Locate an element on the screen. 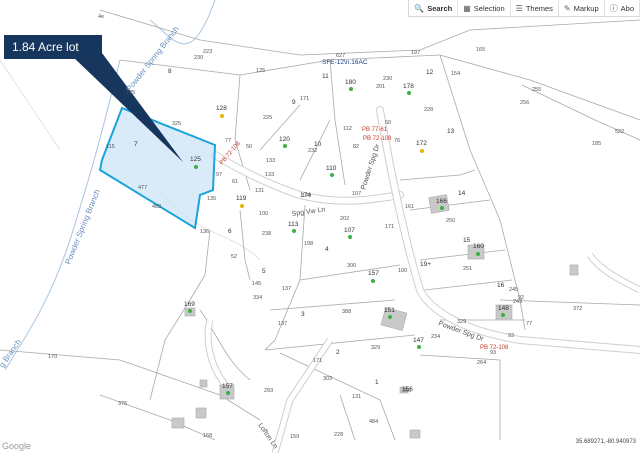  coordinates-readout: 35.689271,-80.940973 is located at coordinates (605, 442).